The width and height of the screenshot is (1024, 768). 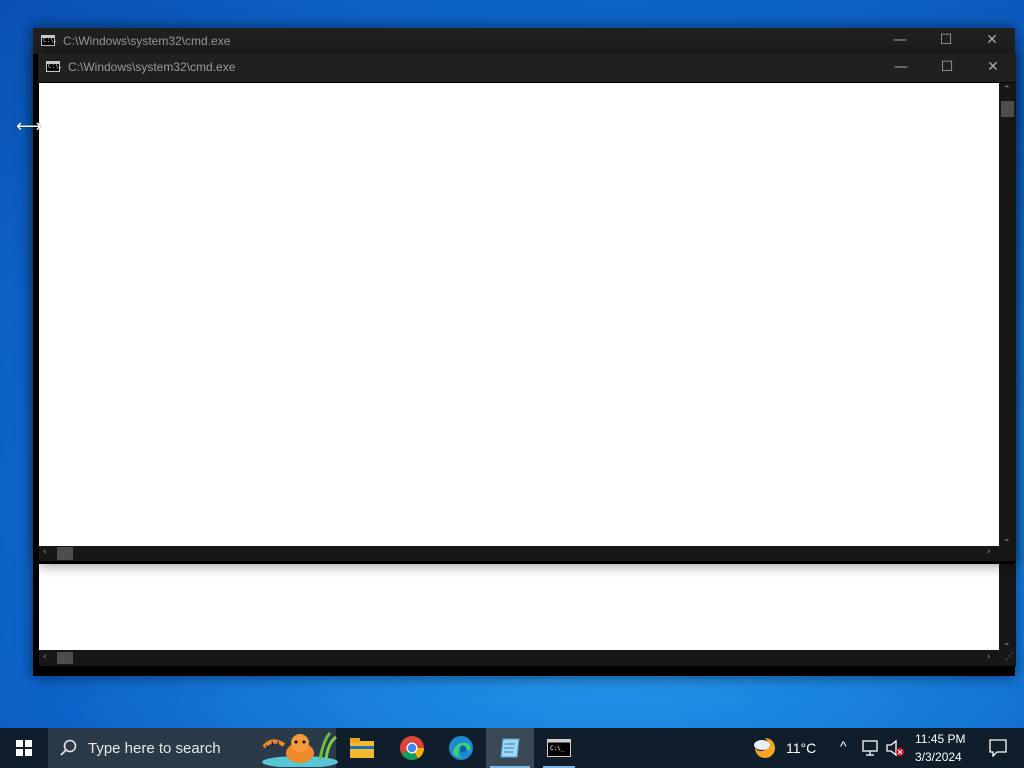 What do you see at coordinates (1007, 314) in the screenshot?
I see `vertical-scrollbar: ⌃ ⌄` at bounding box center [1007, 314].